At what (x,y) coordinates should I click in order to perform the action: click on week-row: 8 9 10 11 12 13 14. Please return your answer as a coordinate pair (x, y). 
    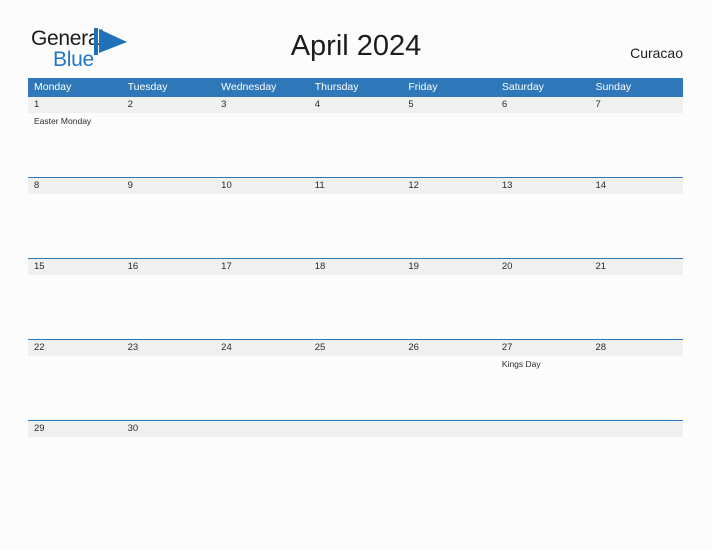
    Looking at the image, I should click on (355, 217).